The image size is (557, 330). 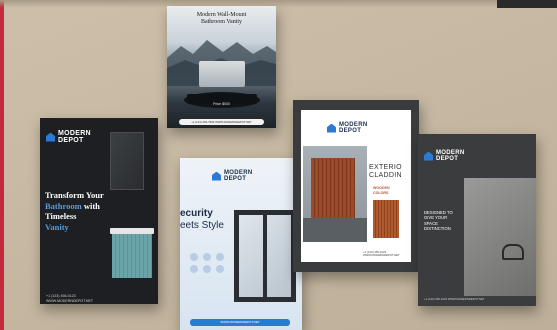 What do you see at coordinates (2, 165) in the screenshot?
I see `red-edge-strip` at bounding box center [2, 165].